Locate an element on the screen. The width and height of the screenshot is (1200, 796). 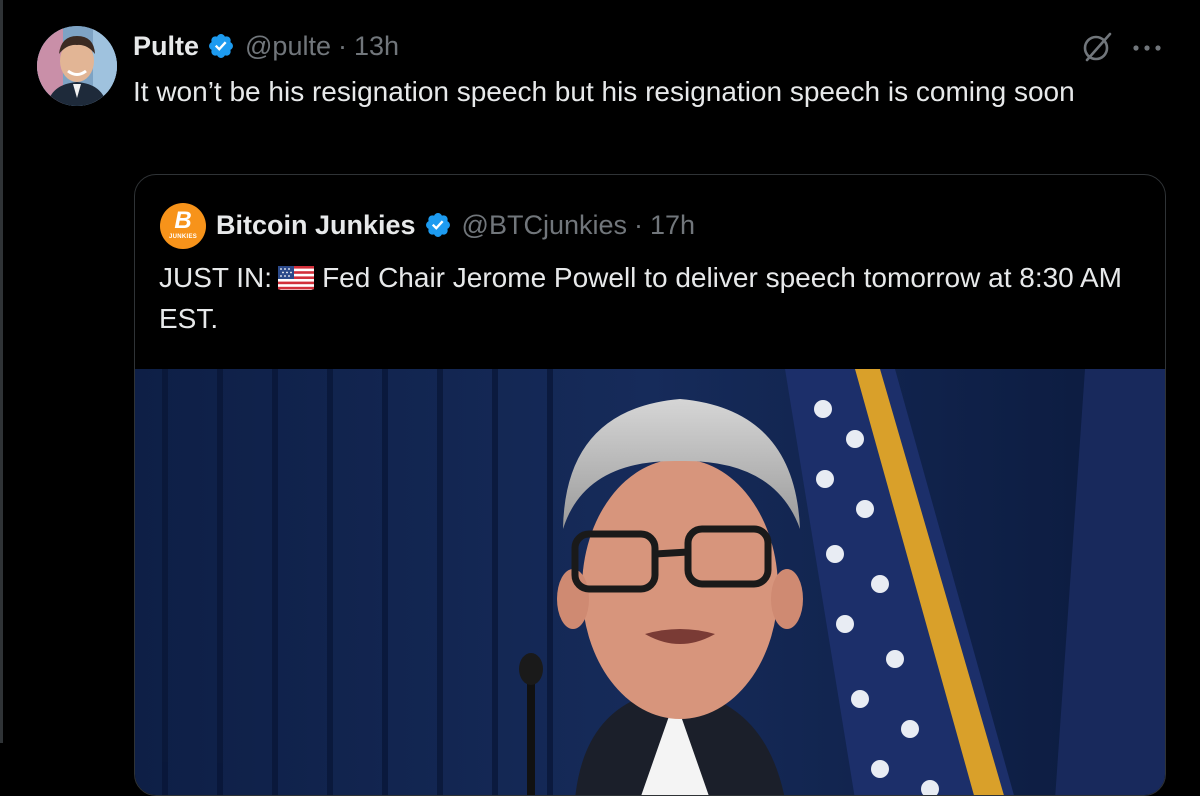
us-flag-icon is located at coordinates (296, 275).